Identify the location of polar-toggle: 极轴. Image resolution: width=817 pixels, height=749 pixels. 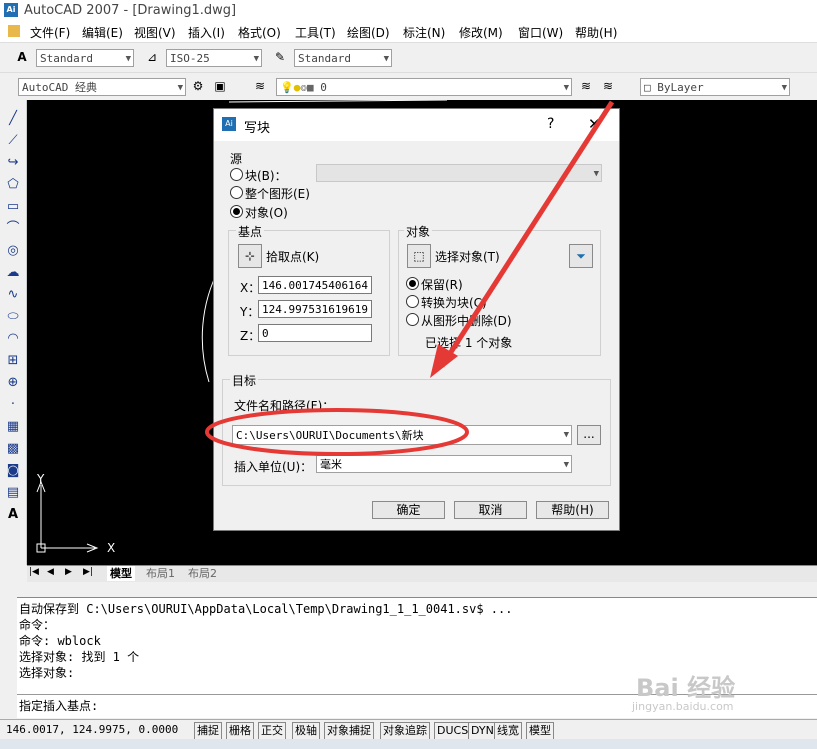
(306, 731).